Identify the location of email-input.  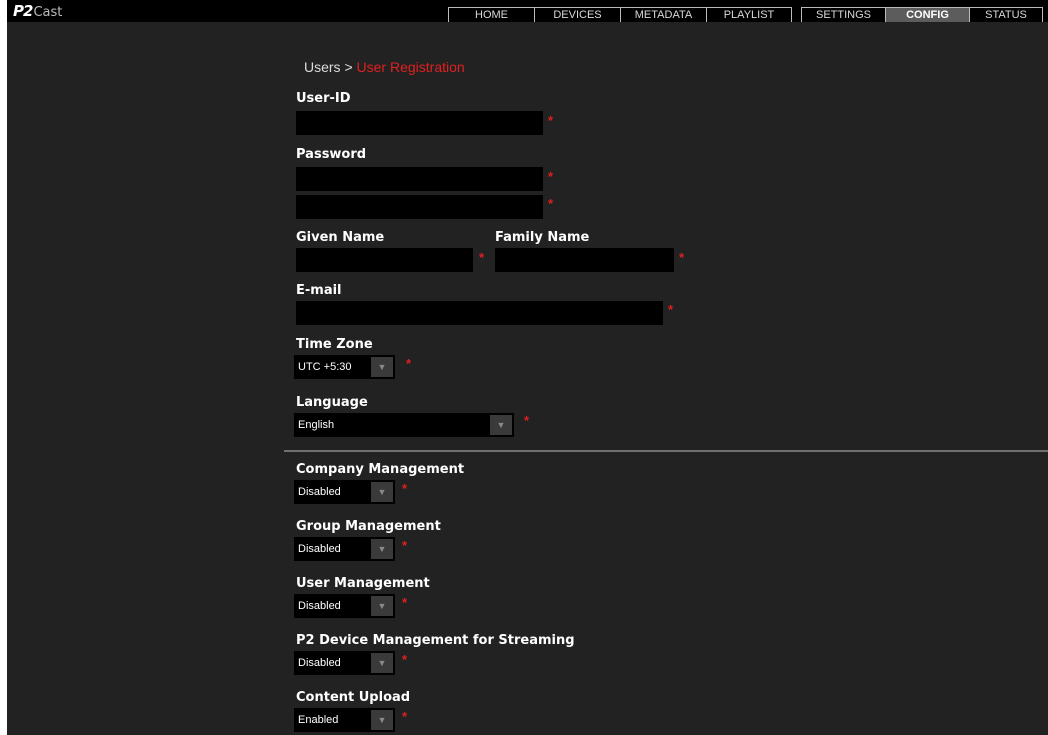
(479, 313).